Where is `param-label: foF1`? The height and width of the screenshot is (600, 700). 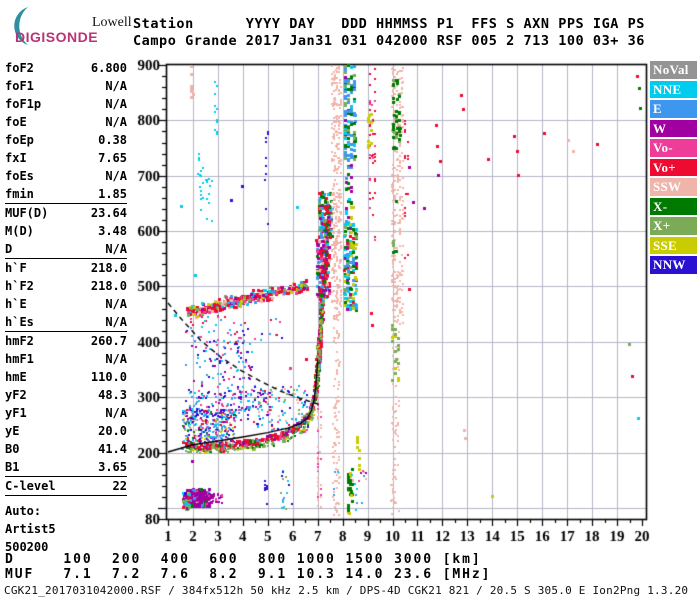 param-label: foF1 is located at coordinates (19, 86).